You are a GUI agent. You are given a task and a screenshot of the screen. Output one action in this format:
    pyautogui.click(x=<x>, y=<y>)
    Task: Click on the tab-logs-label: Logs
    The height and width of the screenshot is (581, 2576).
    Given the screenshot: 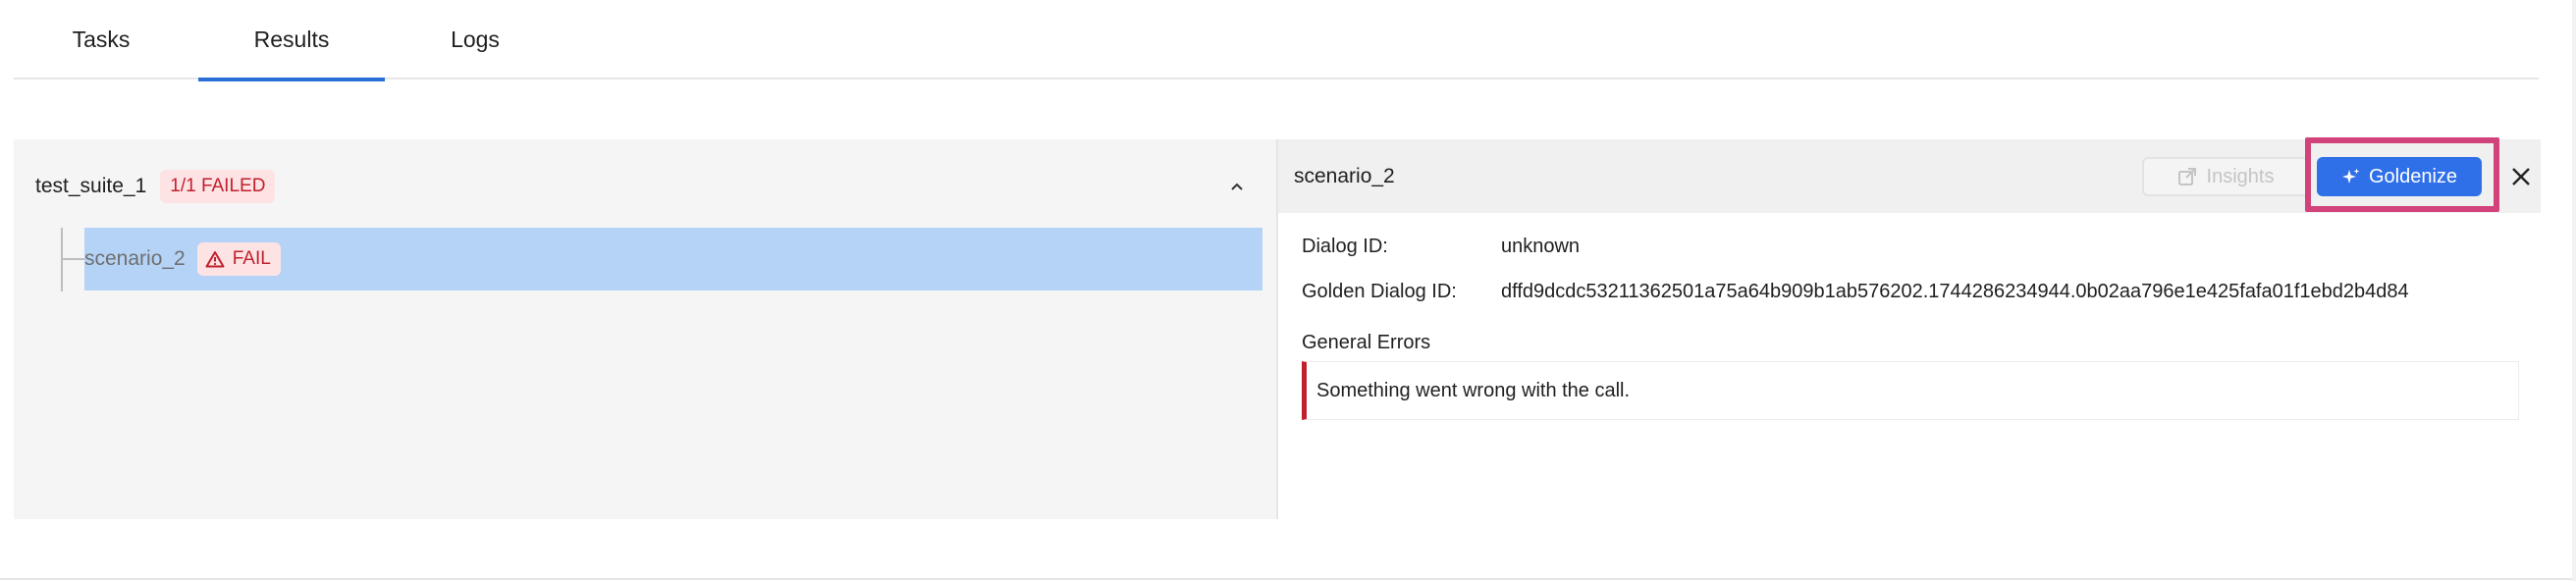 What is the action you would take?
    pyautogui.click(x=475, y=39)
    